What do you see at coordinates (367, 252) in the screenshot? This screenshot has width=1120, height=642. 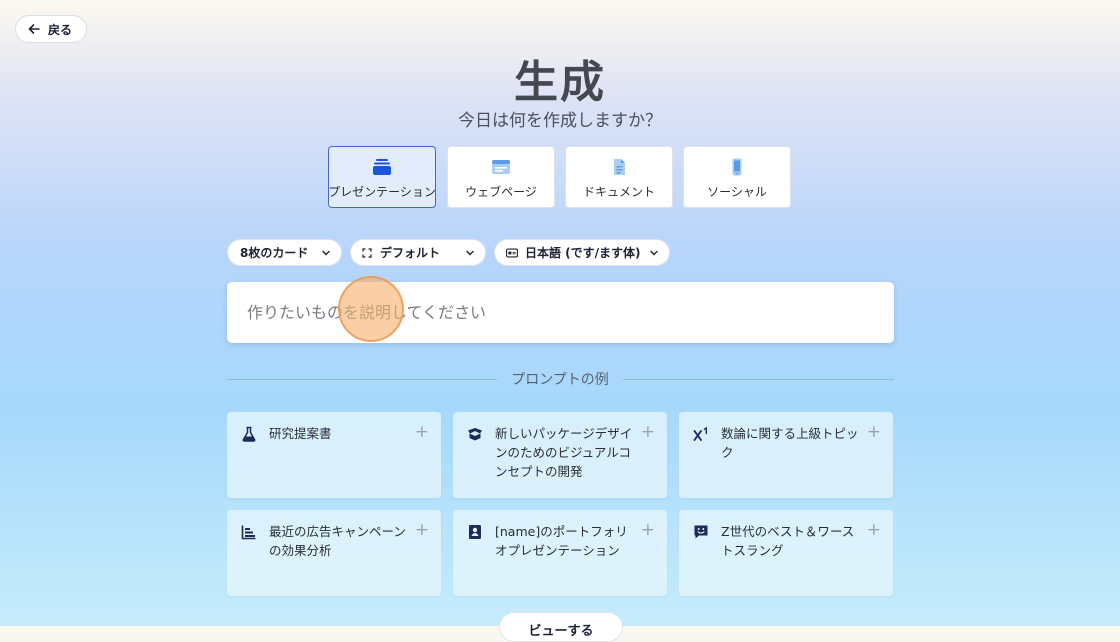 I see `aspect-icon` at bounding box center [367, 252].